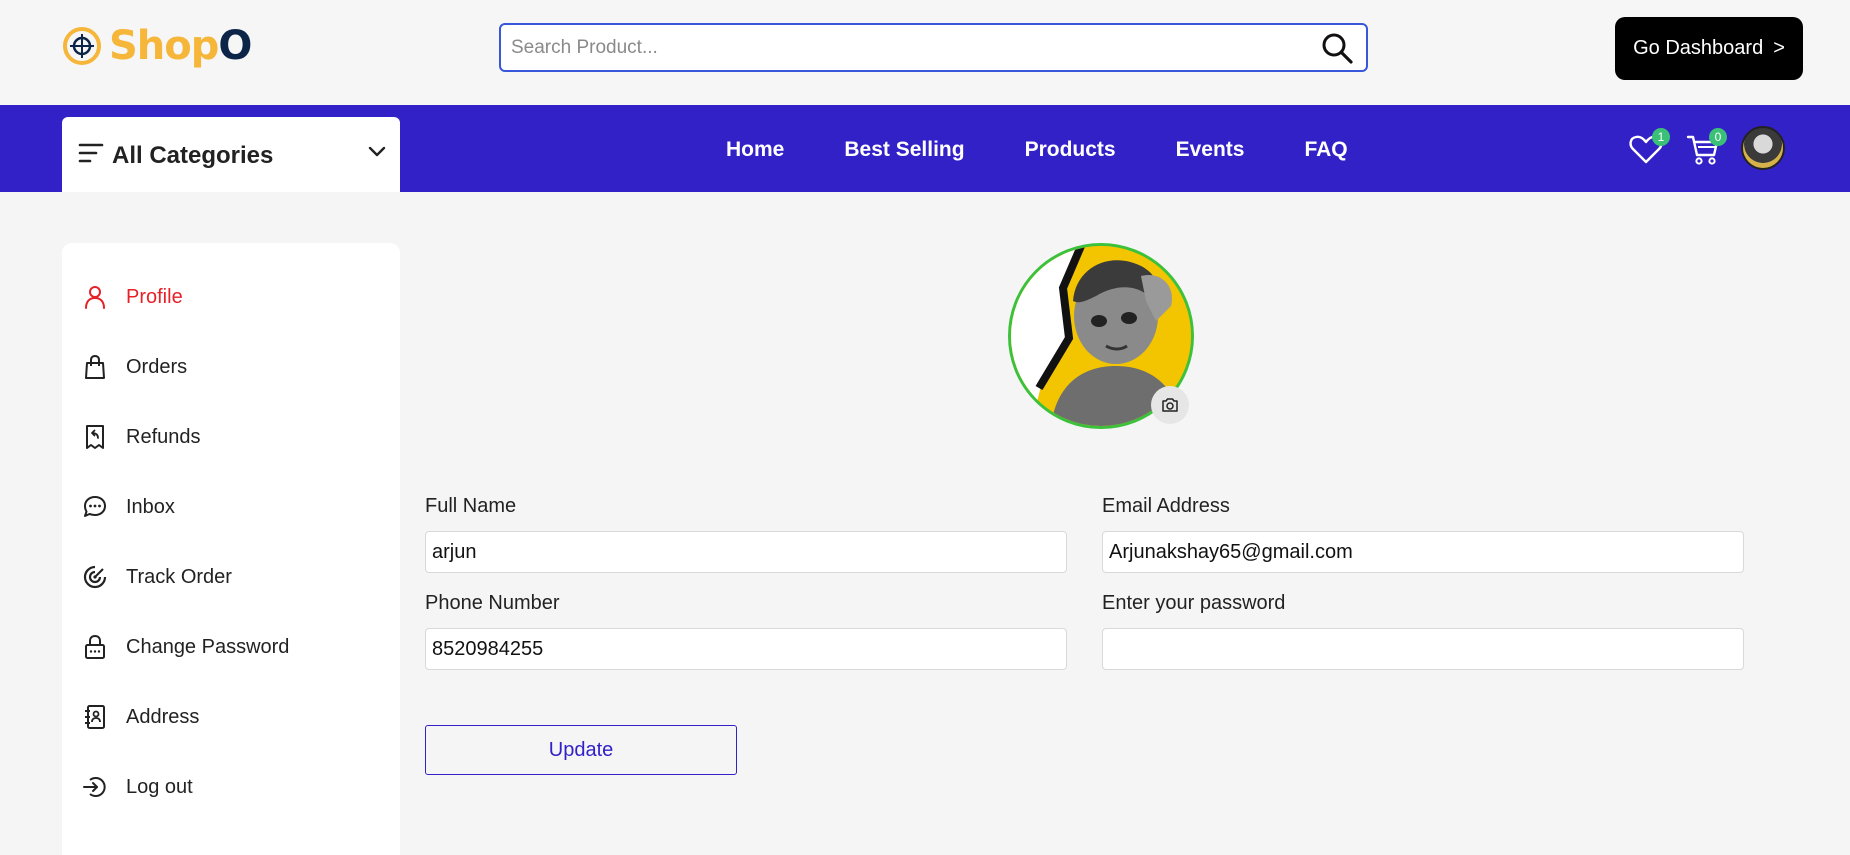 This screenshot has height=855, width=1850. What do you see at coordinates (95, 437) in the screenshot?
I see `receipt-refund-icon` at bounding box center [95, 437].